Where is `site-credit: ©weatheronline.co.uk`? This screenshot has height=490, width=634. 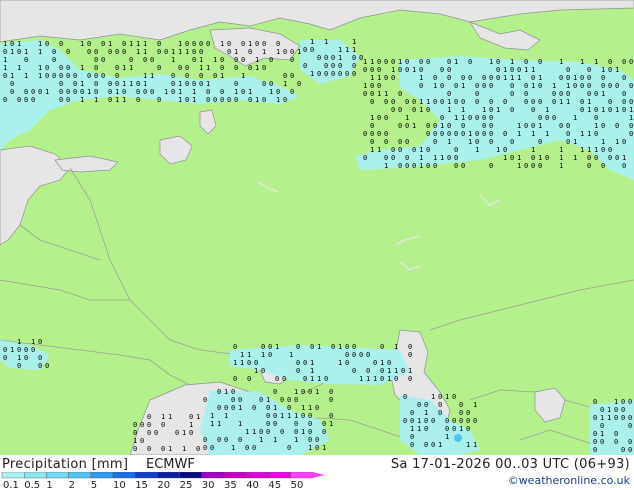
site-credit: ©weatheronline.co.uk is located at coordinates (569, 480).